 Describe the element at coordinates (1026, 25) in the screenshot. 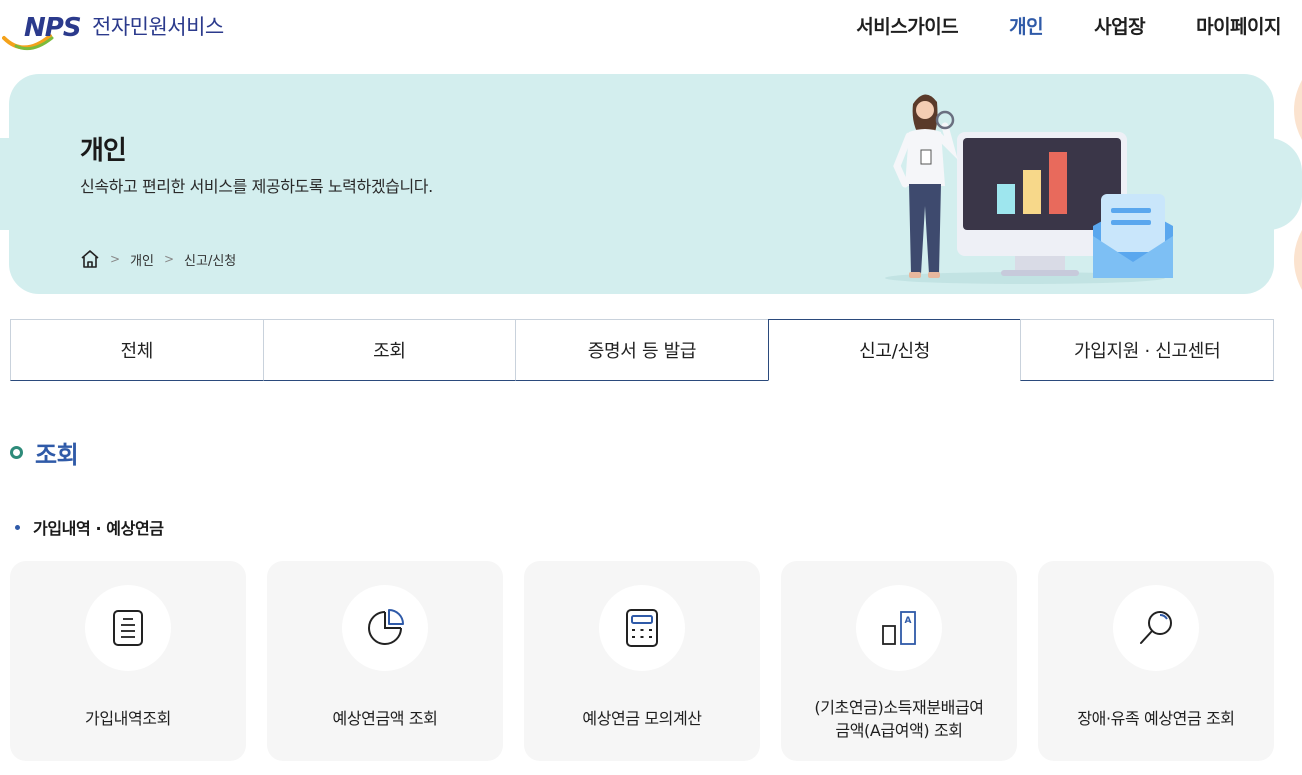

I see `nav-personal: 개인` at that location.